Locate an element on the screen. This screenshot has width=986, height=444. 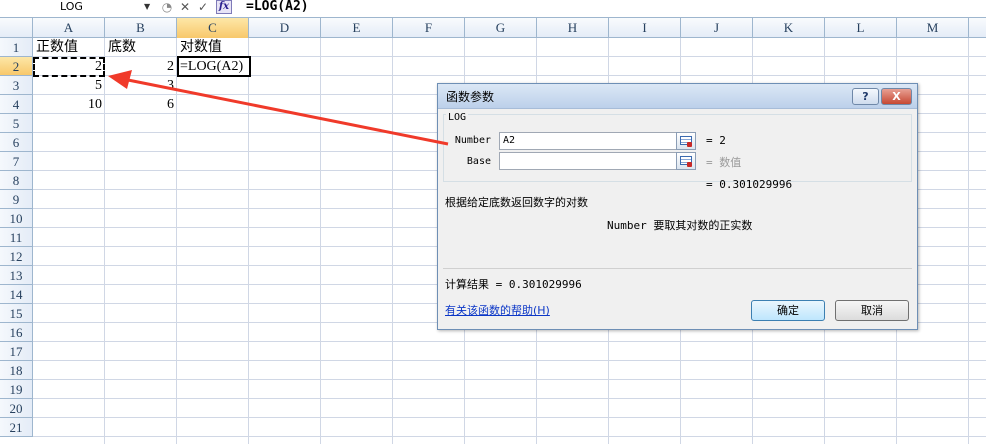
function-name-label: LOG is located at coordinates (457, 117).